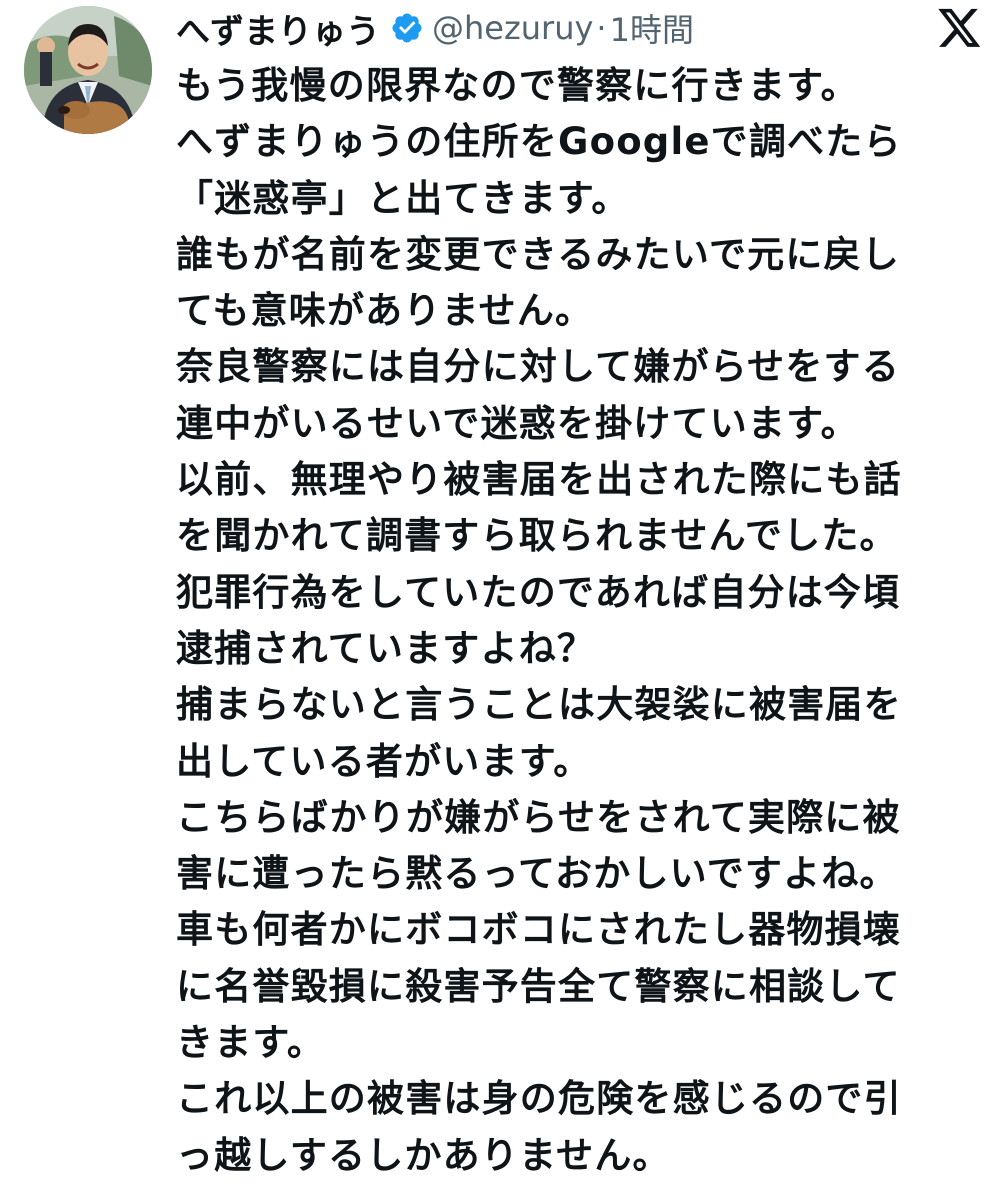 This screenshot has height=1200, width=1007. I want to click on tweet-text-line: こちらばかりが嫌がらせをされて実際に被, so click(538, 817).